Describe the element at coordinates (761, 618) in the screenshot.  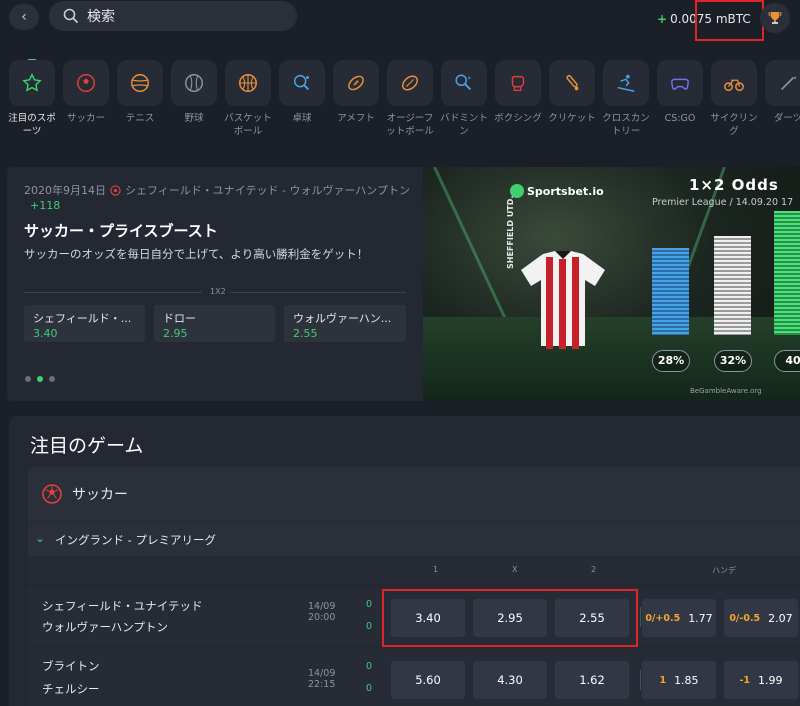
I see `handicap-button-away: 0/-0.5 2.07` at that location.